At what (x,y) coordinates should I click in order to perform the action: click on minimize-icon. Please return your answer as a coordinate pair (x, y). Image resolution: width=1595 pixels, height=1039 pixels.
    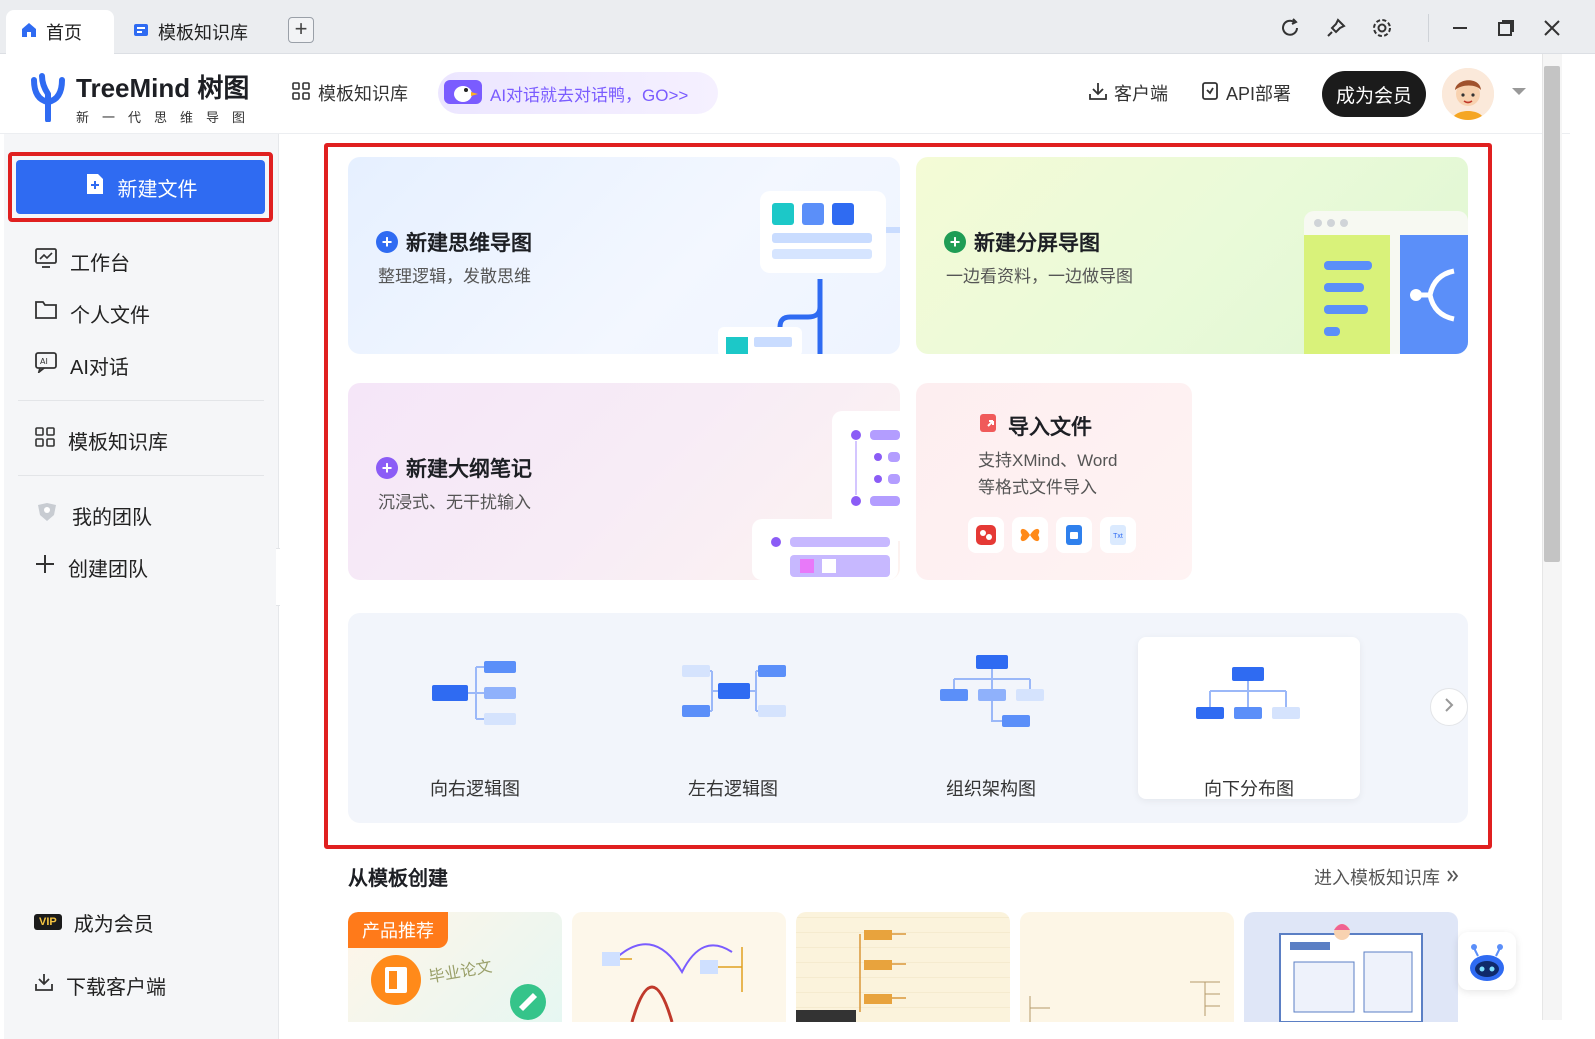
    Looking at the image, I should click on (1460, 28).